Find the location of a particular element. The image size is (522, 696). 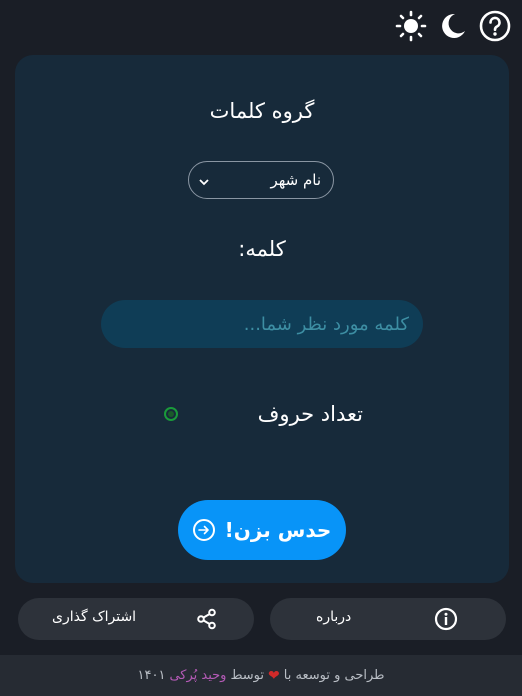

letter-count-label: تعداد حروف is located at coordinates (310, 414).